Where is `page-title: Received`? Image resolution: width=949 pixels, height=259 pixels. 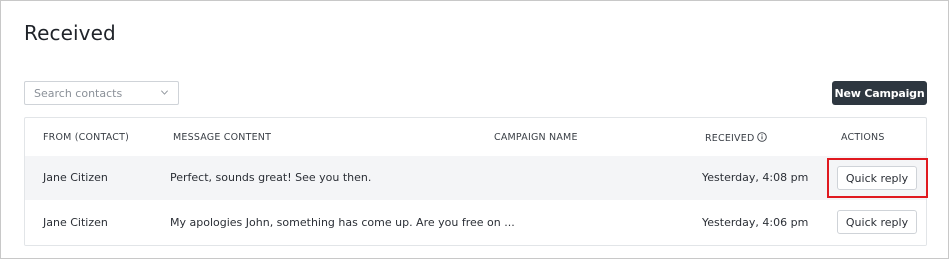 page-title: Received is located at coordinates (70, 33).